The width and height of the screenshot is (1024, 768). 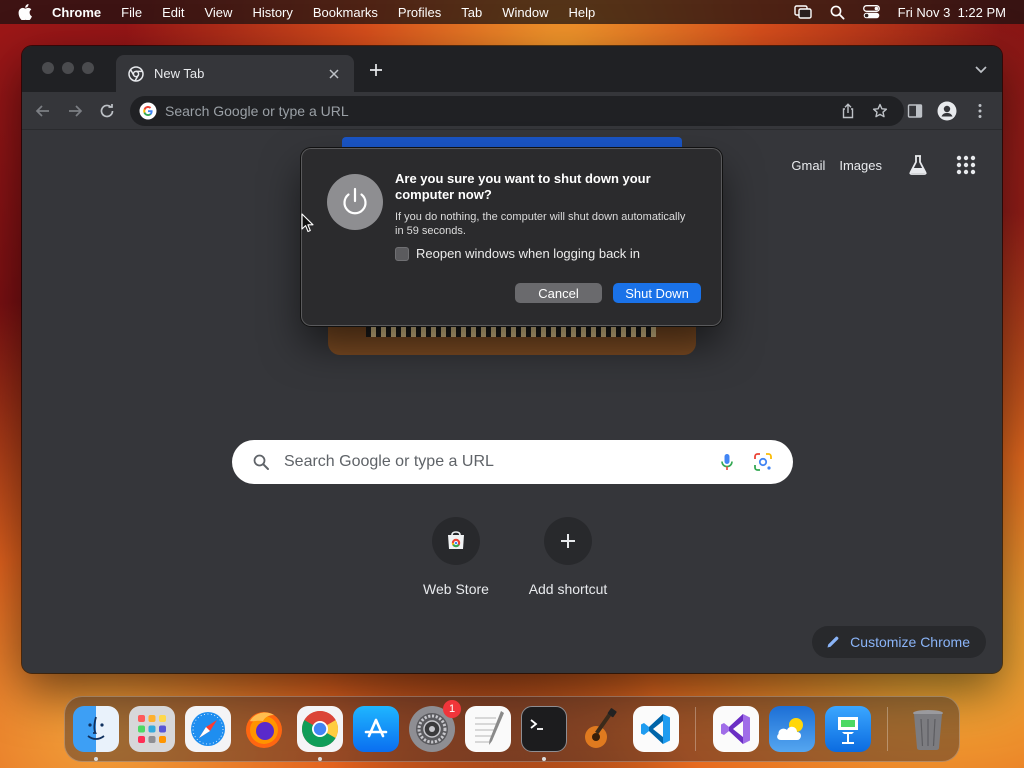 What do you see at coordinates (910, 642) in the screenshot?
I see `customize-chrome-label: Customize Chrome` at bounding box center [910, 642].